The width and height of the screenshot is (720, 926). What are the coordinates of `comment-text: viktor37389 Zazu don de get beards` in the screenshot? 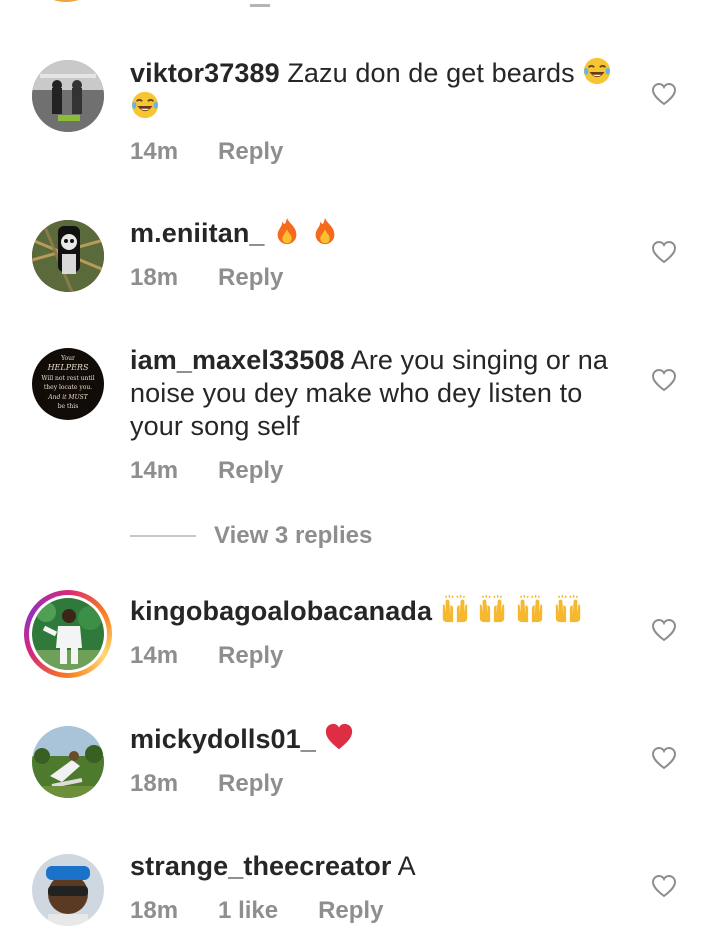 It's located at (380, 90).